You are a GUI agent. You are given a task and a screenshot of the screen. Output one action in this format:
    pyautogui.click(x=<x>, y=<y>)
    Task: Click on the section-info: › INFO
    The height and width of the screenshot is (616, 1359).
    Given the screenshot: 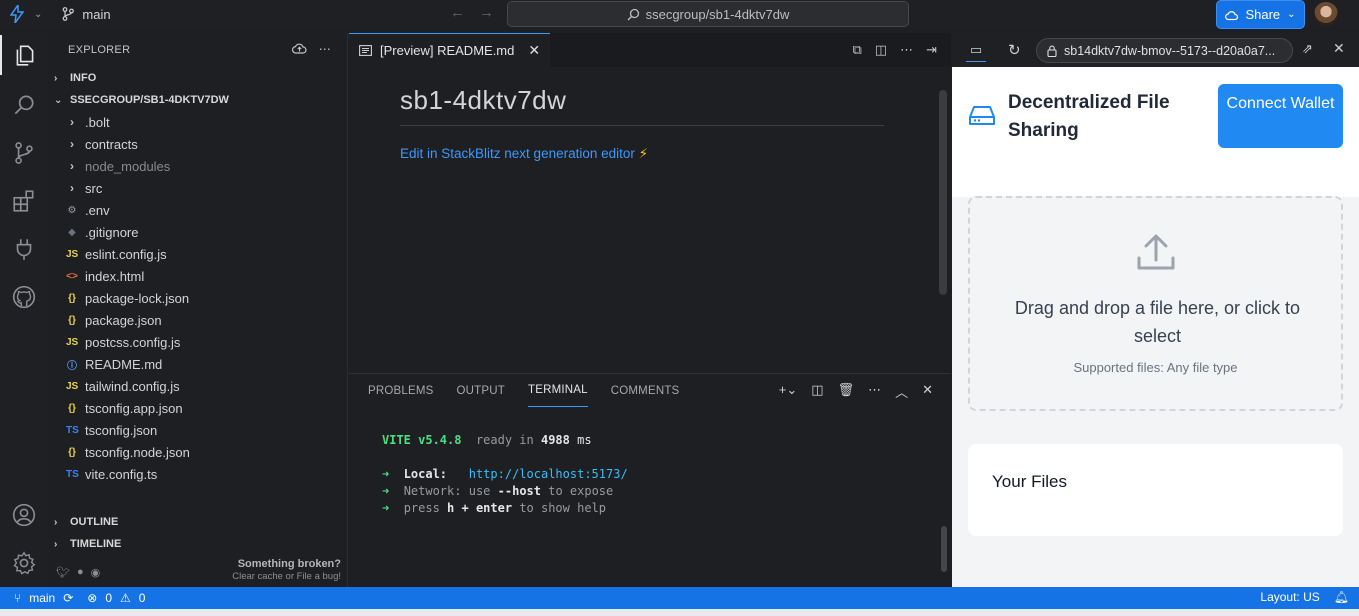 What is the action you would take?
    pyautogui.click(x=197, y=78)
    